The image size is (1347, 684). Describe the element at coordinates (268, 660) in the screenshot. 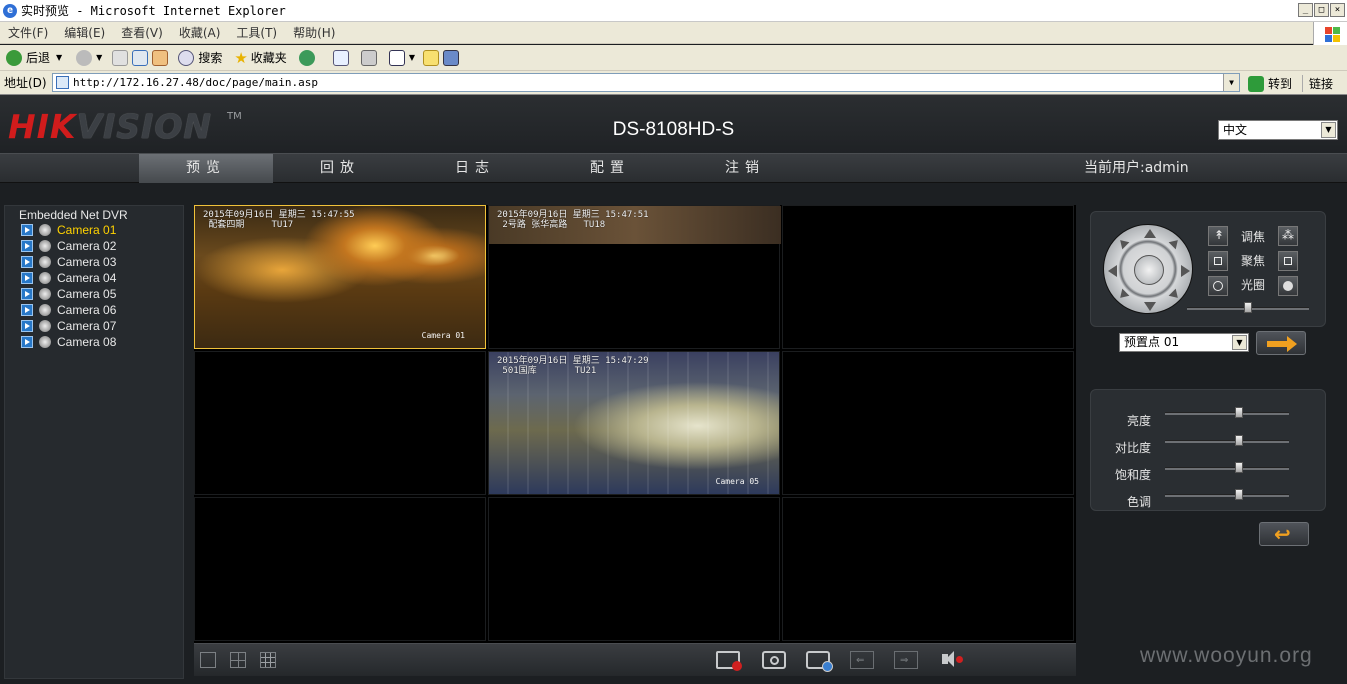

I see `layout-3x3-icon` at that location.